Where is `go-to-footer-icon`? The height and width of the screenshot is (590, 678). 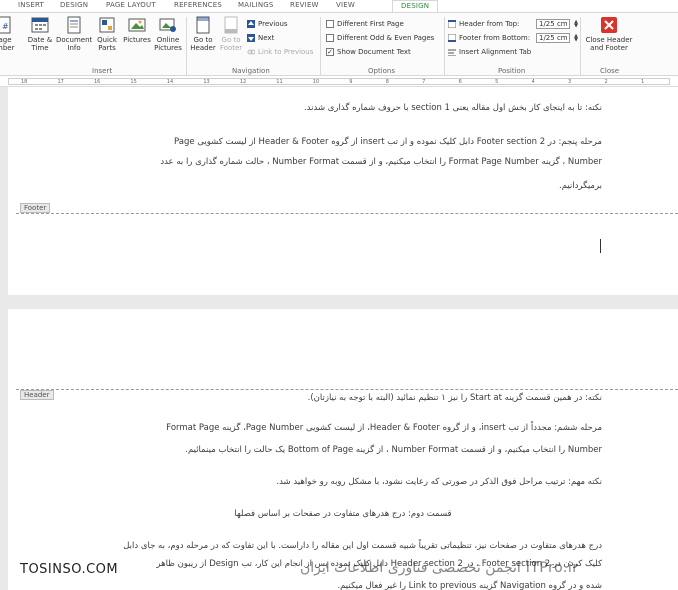
go-to-footer-icon is located at coordinates (231, 25).